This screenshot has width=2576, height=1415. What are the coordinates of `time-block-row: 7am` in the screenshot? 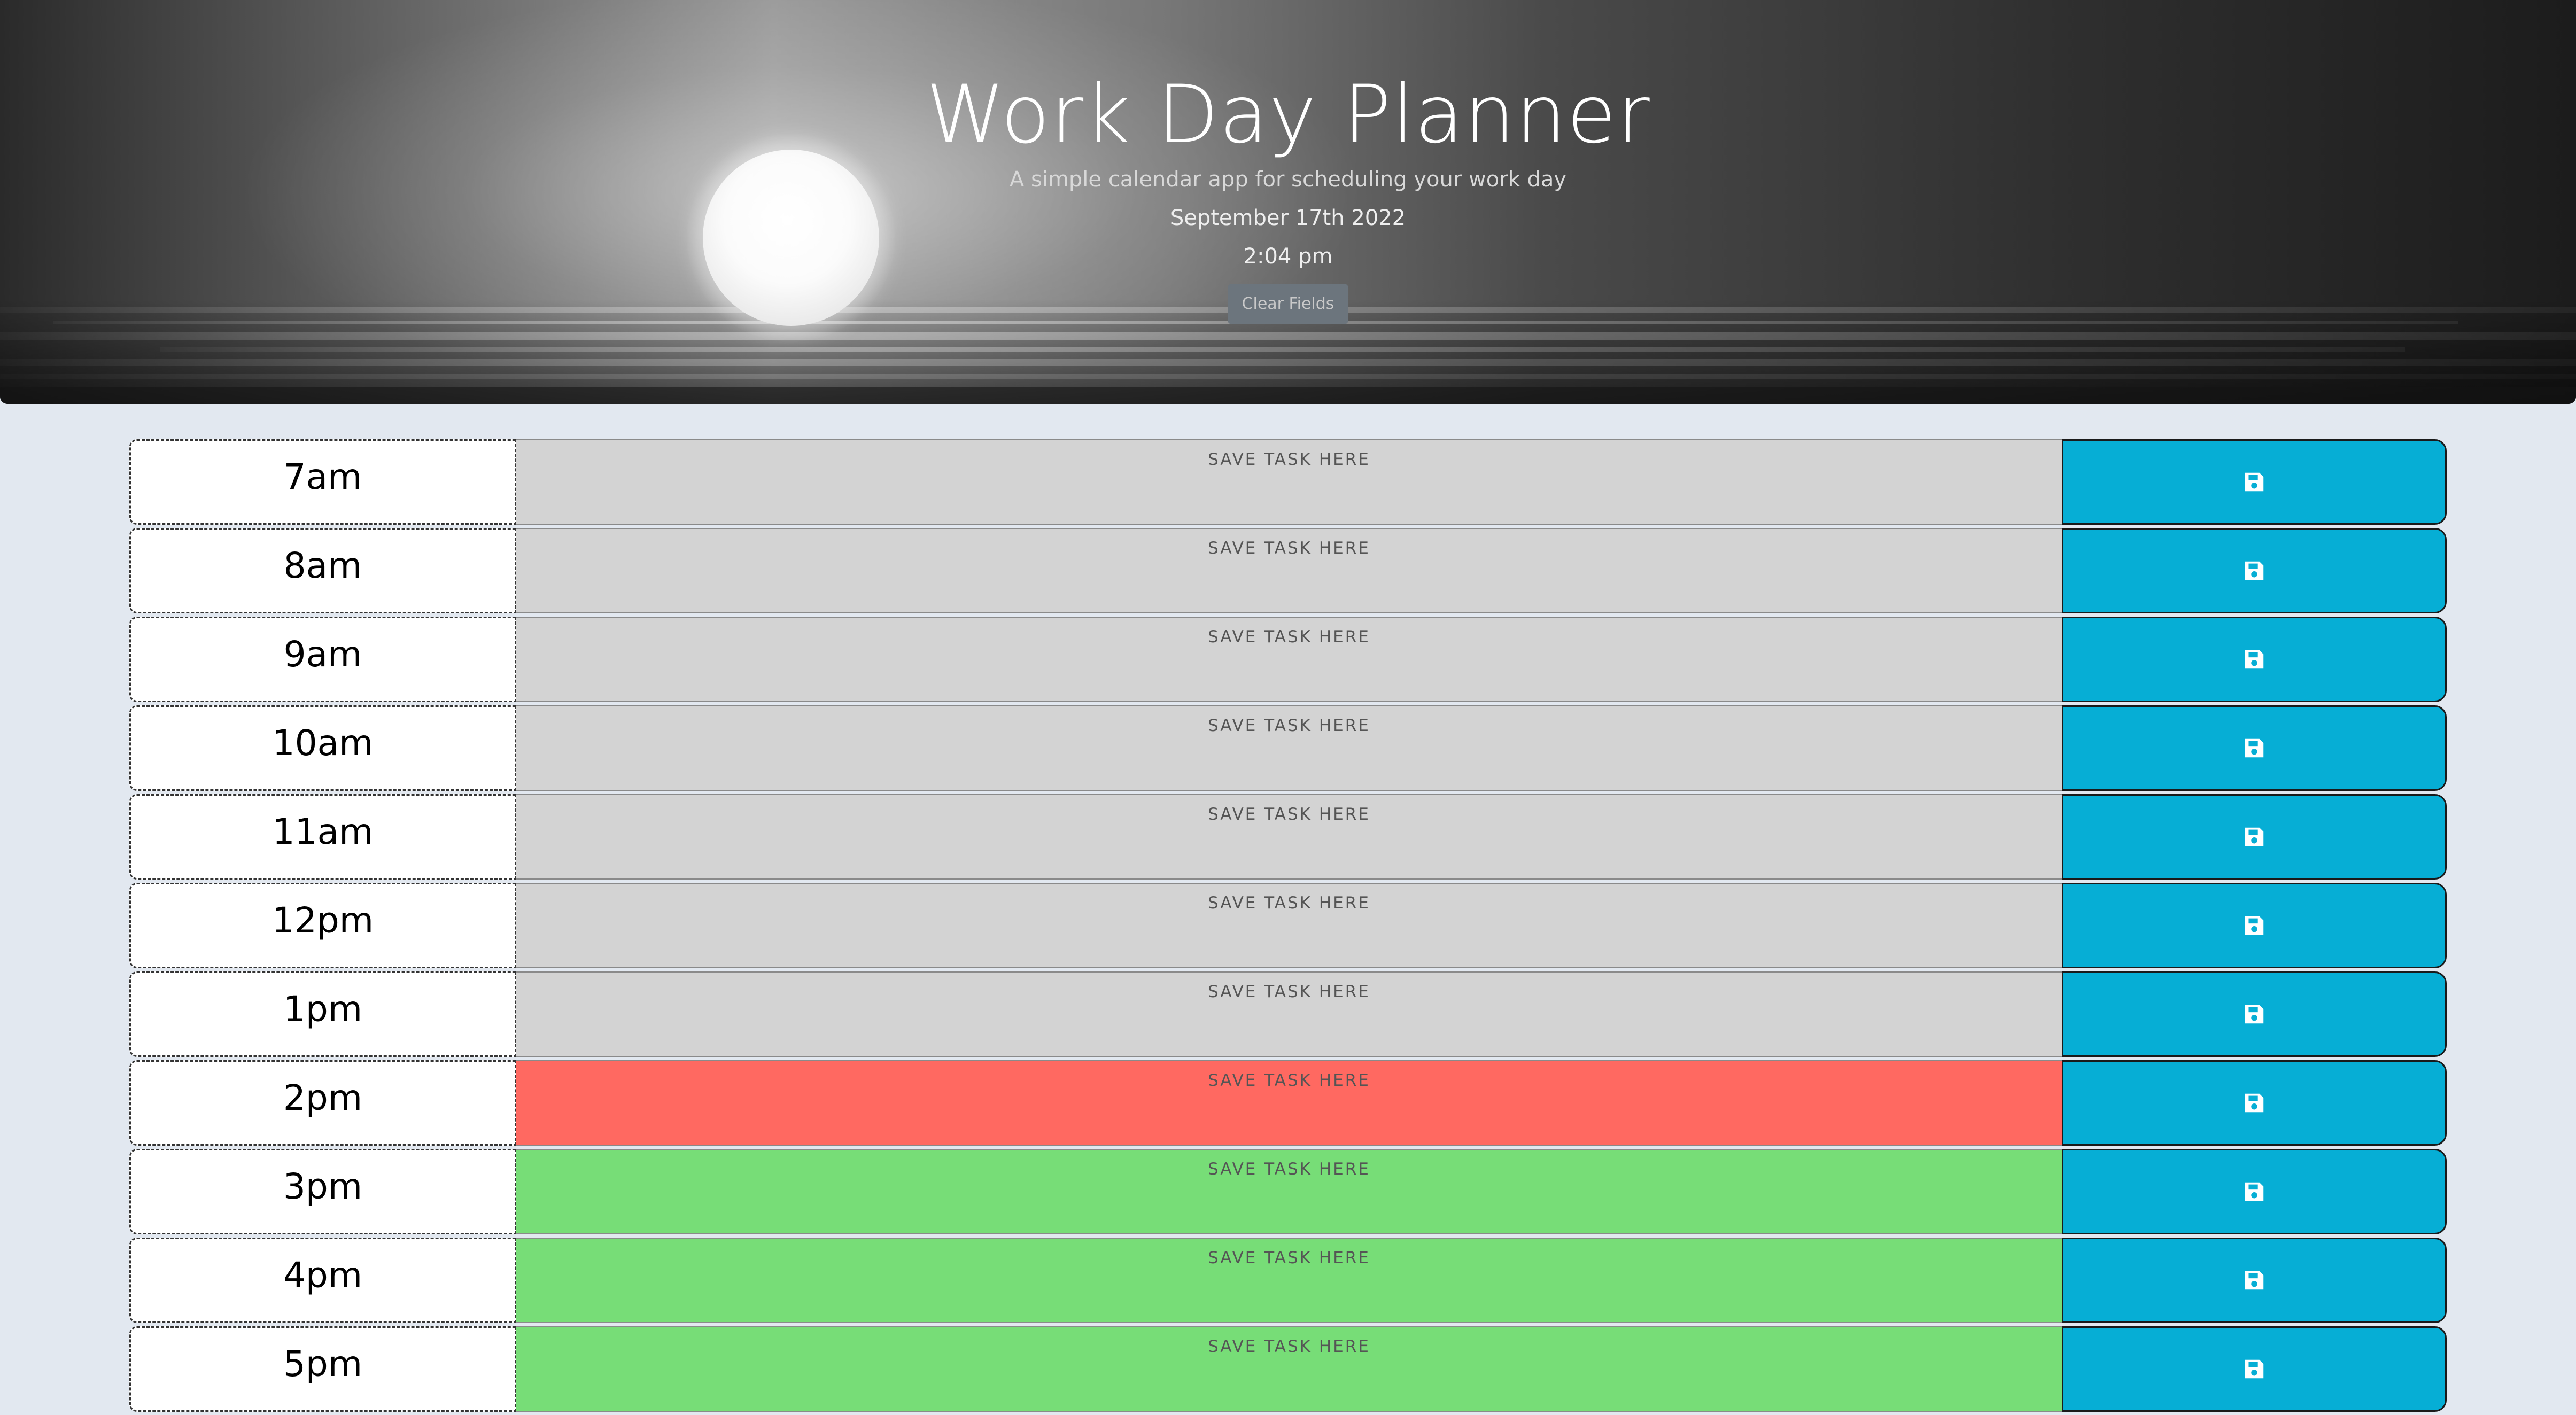 It's located at (1288, 482).